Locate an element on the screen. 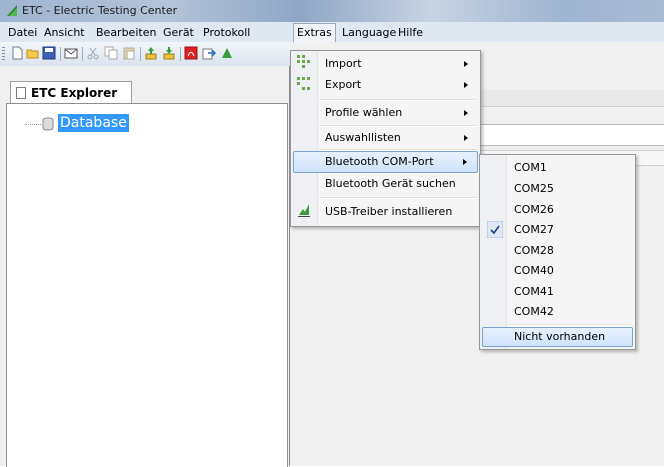 Image resolution: width=664 pixels, height=467 pixels. menu-item-label: Profile wählen is located at coordinates (364, 112).